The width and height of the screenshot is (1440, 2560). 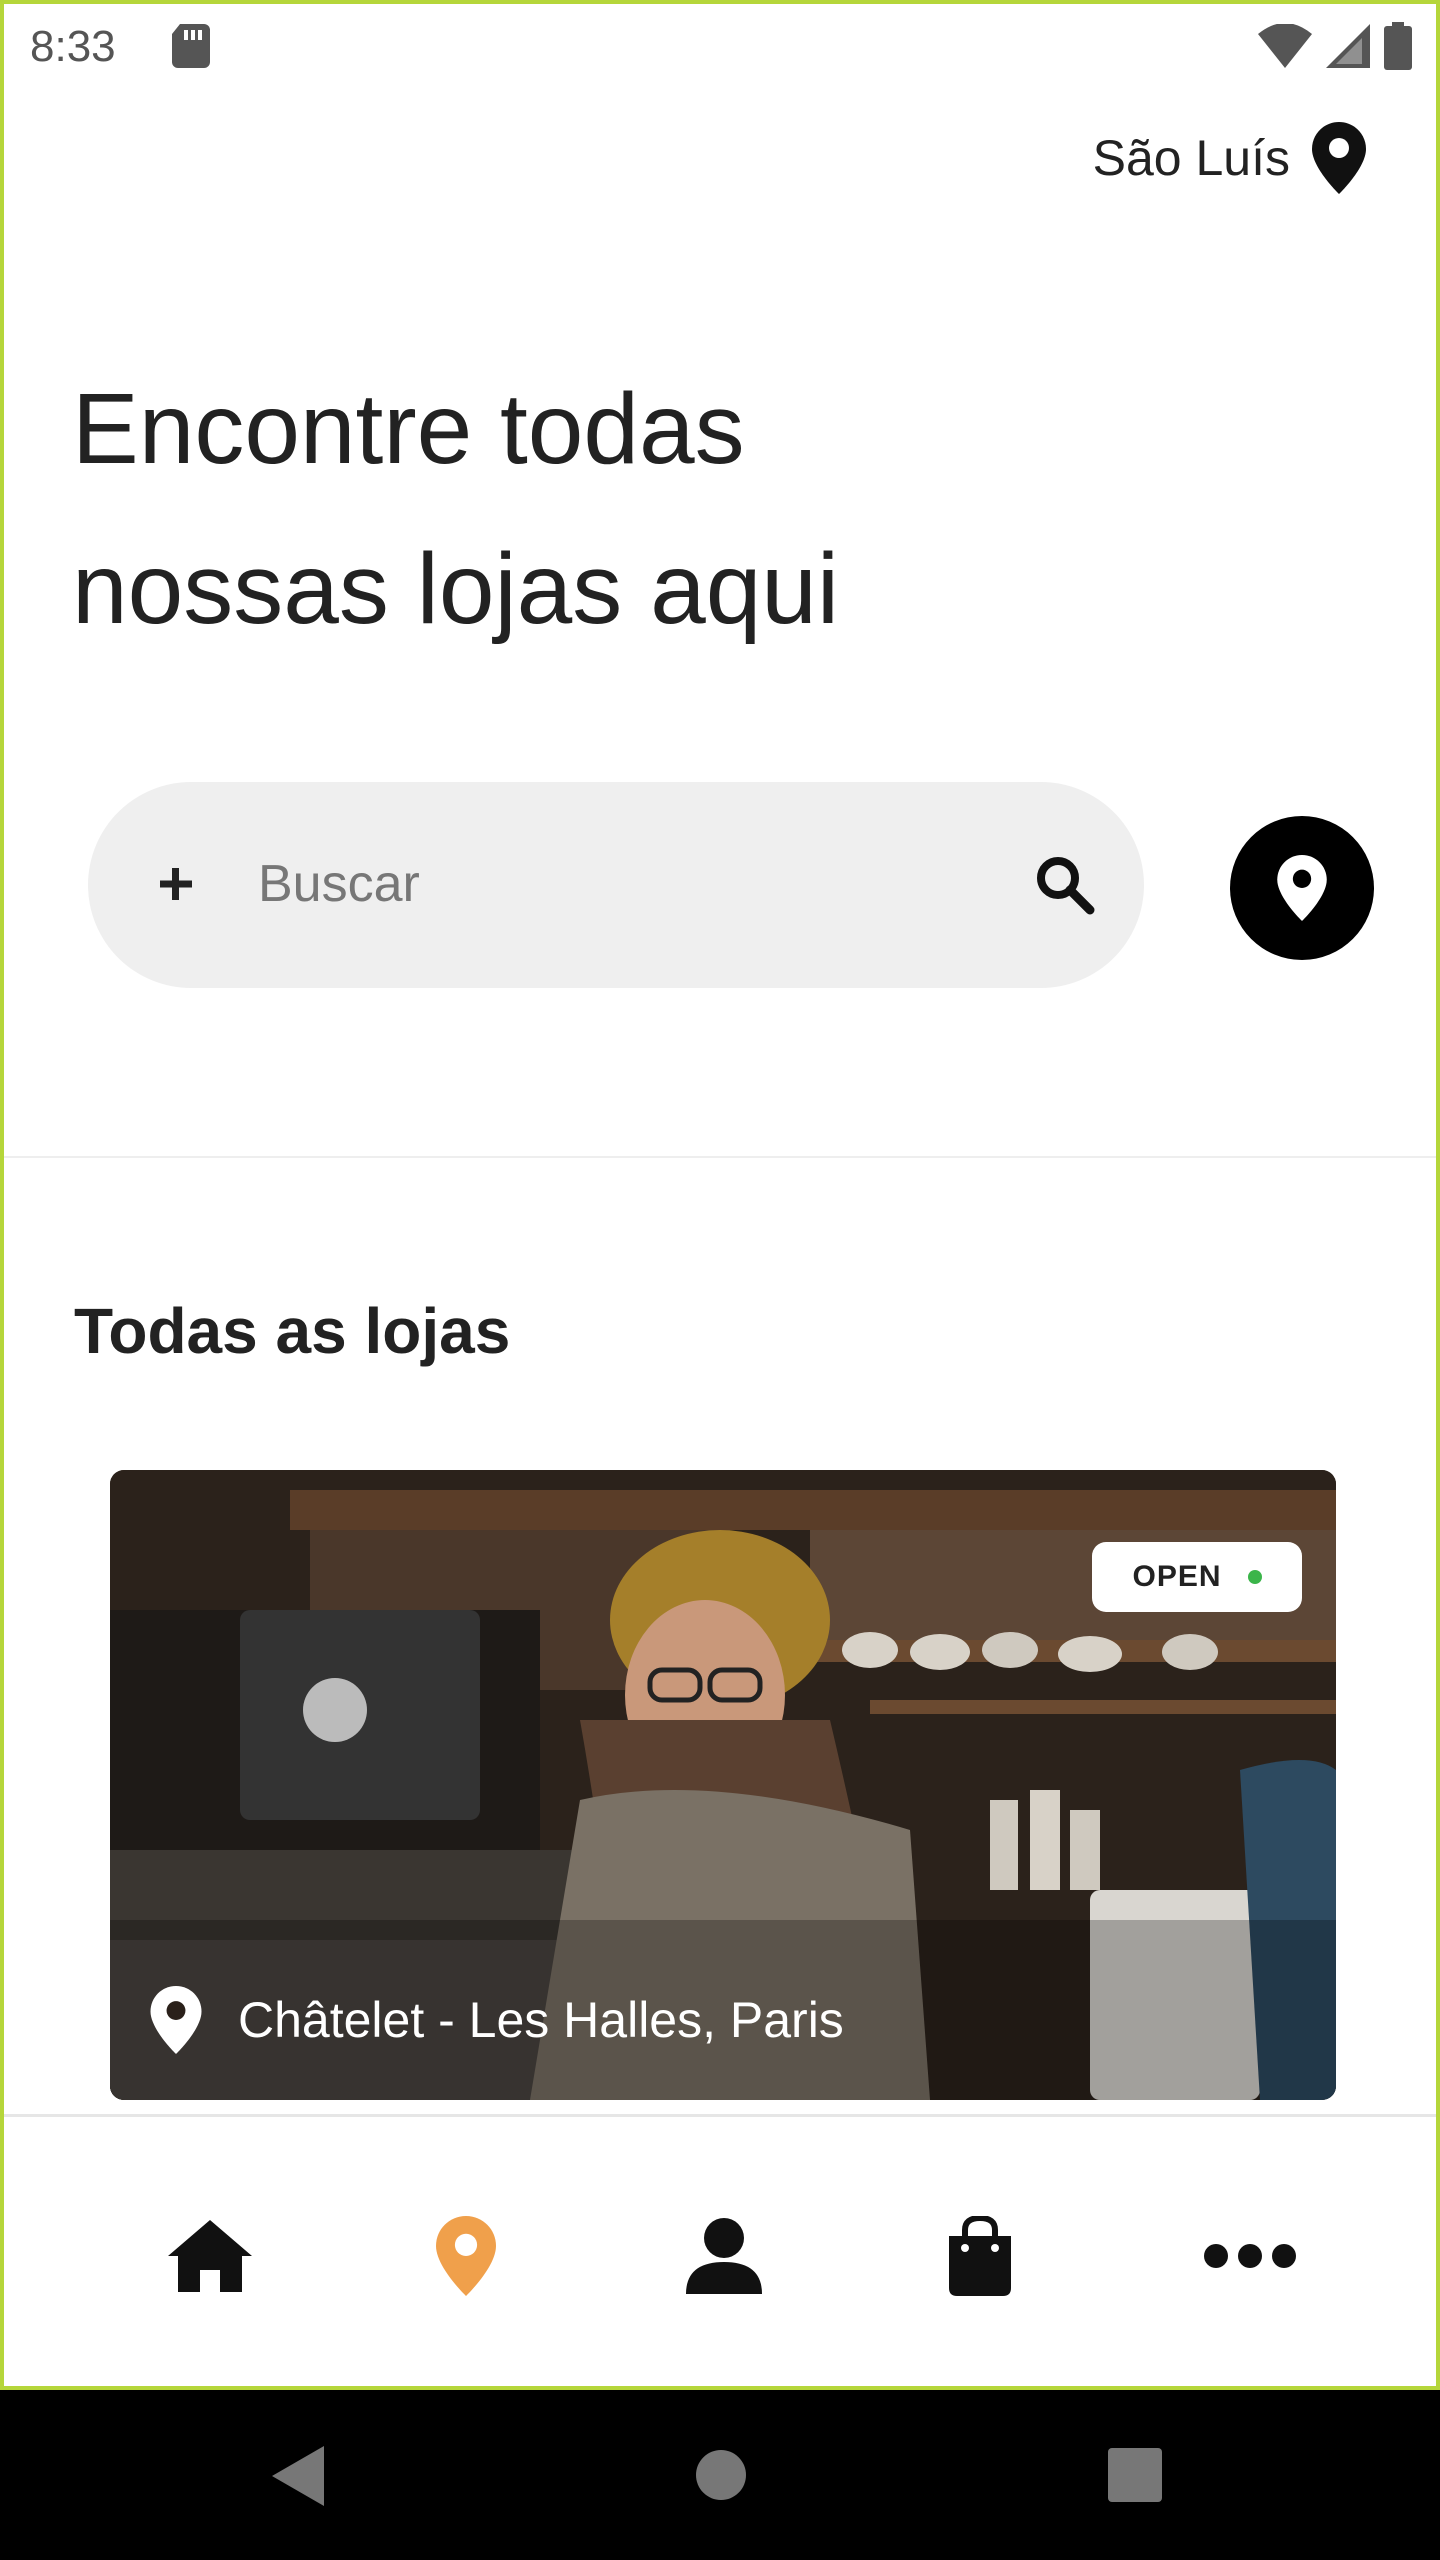 I want to click on shopping-bag-icon, so click(x=980, y=2256).